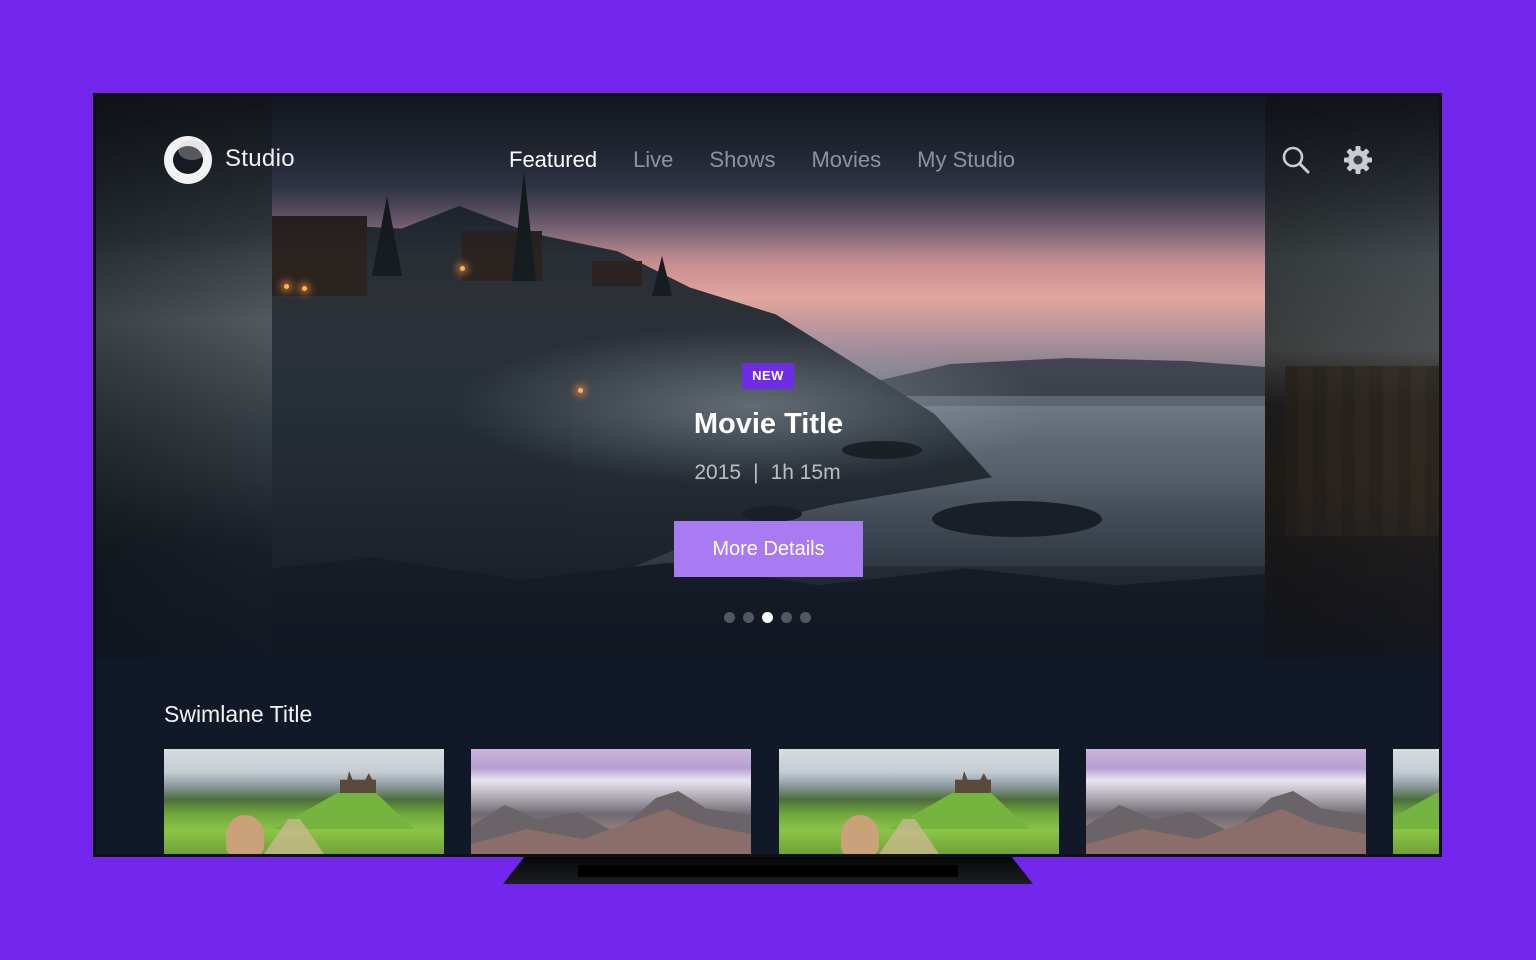  I want to click on tv-stand-inner, so click(768, 871).